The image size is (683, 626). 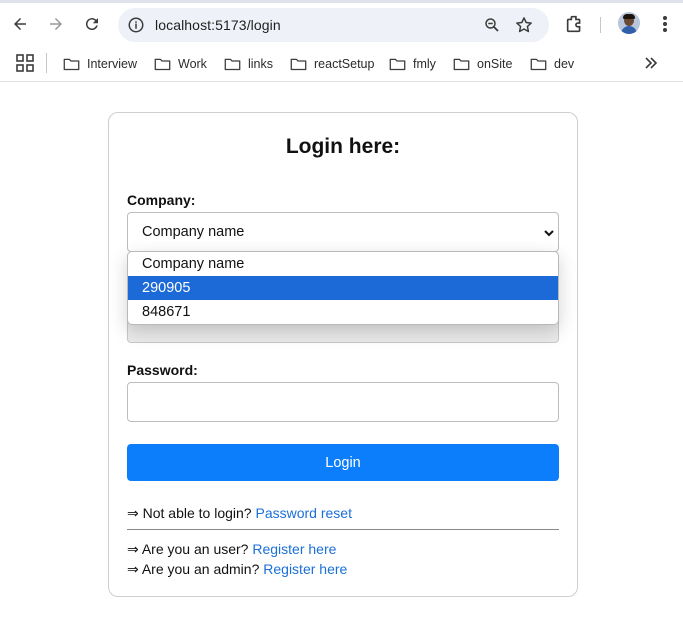 What do you see at coordinates (575, 24) in the screenshot?
I see `extensions-icon` at bounding box center [575, 24].